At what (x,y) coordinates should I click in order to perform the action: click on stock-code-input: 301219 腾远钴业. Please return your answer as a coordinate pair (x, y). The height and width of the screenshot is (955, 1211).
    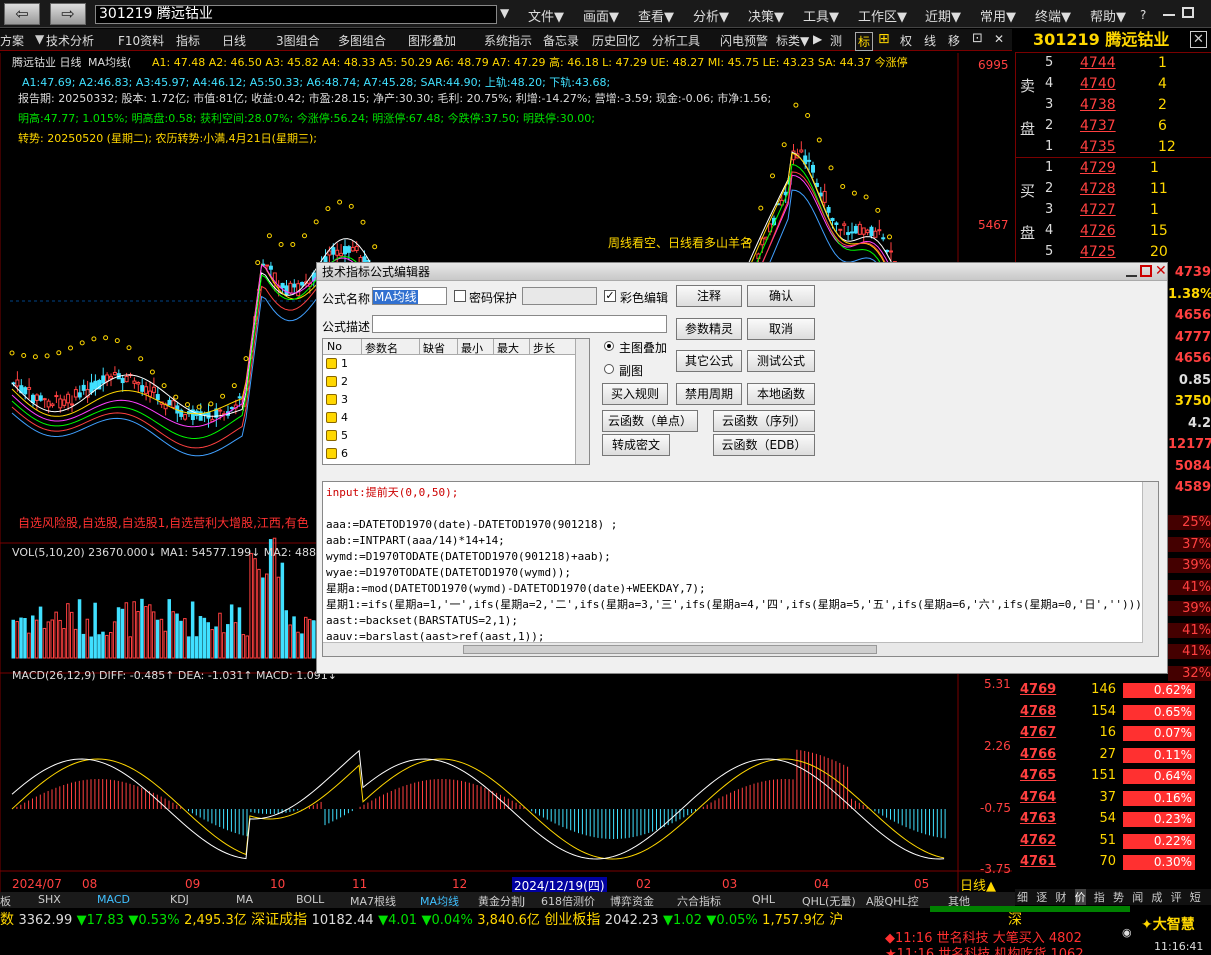
    Looking at the image, I should click on (296, 14).